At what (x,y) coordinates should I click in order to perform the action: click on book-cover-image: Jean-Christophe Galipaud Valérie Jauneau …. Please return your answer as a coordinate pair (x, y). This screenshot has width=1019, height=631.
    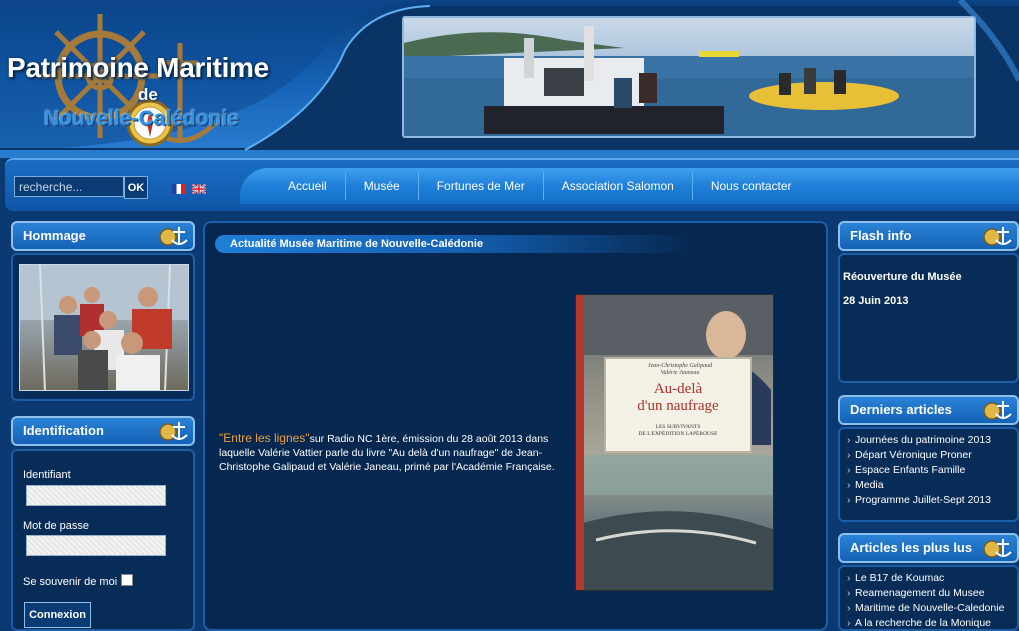
    Looking at the image, I should click on (674, 442).